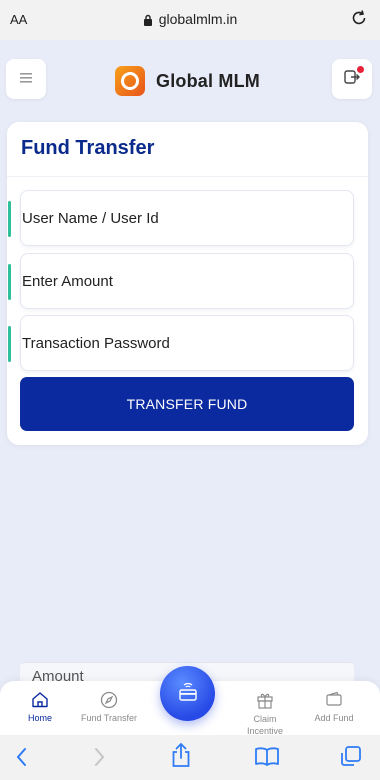 This screenshot has width=380, height=780. What do you see at coordinates (187, 176) in the screenshot?
I see `card-divider` at bounding box center [187, 176].